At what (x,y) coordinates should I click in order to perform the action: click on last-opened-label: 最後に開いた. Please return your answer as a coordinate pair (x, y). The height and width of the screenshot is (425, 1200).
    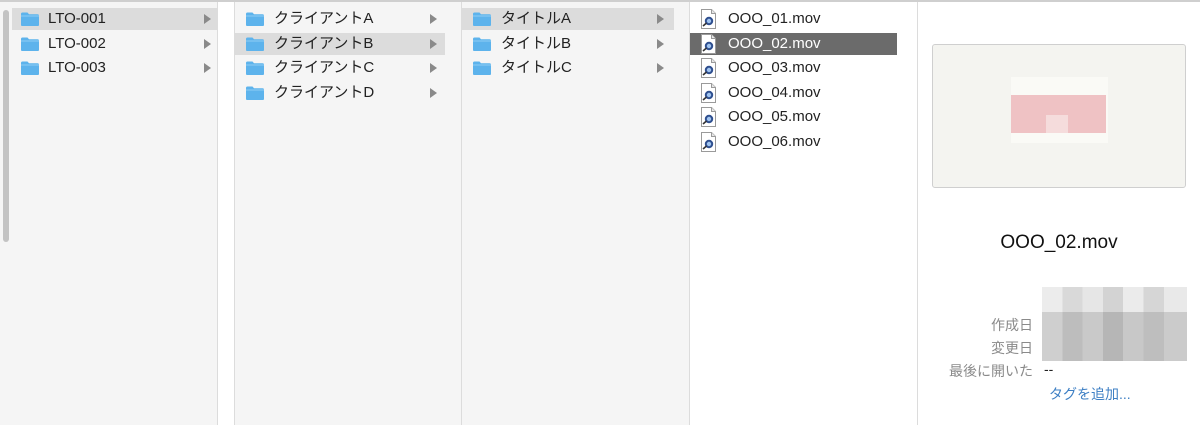
    Looking at the image, I should click on (991, 371).